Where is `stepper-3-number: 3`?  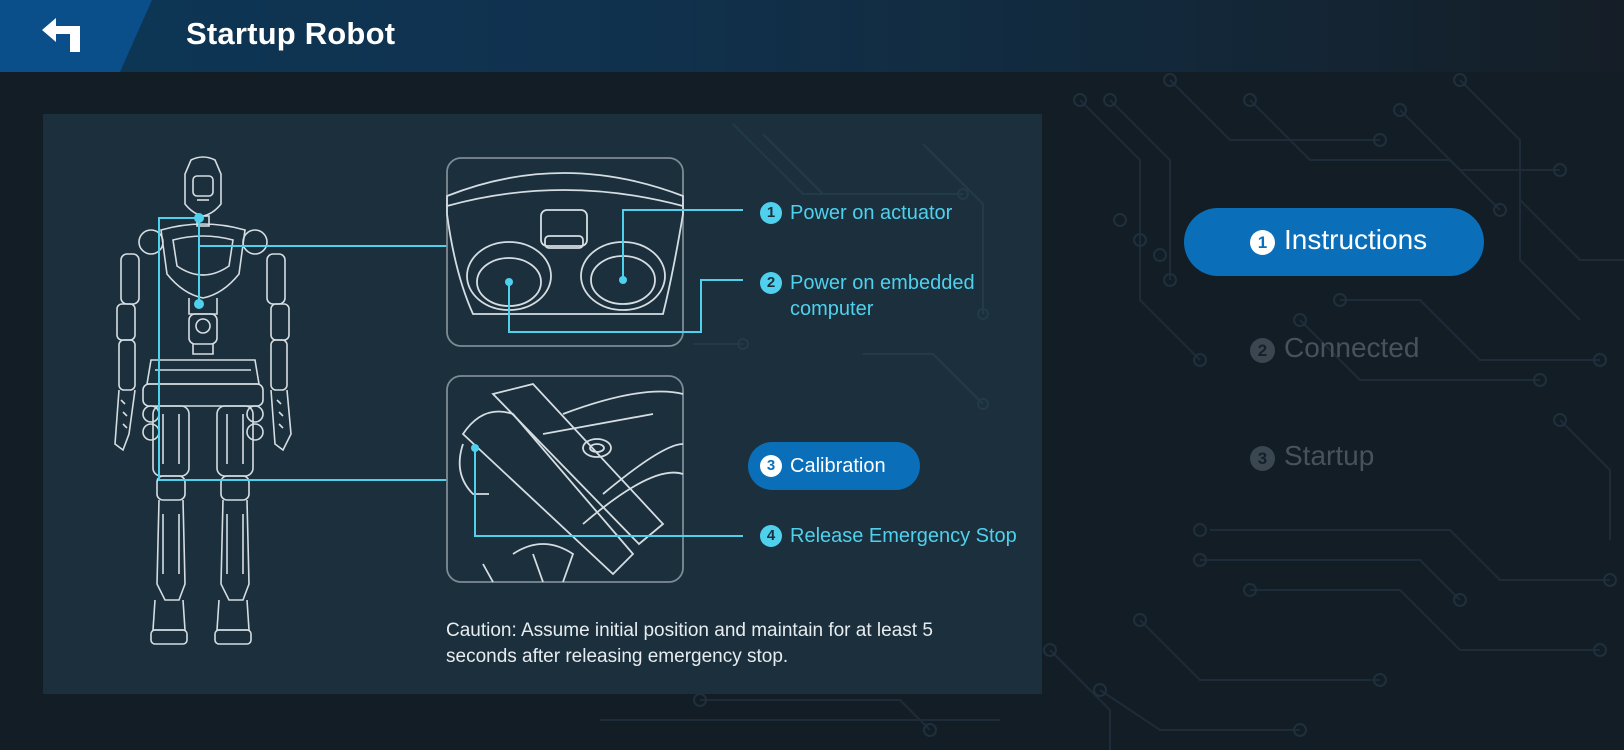
stepper-3-number: 3 is located at coordinates (1262, 458).